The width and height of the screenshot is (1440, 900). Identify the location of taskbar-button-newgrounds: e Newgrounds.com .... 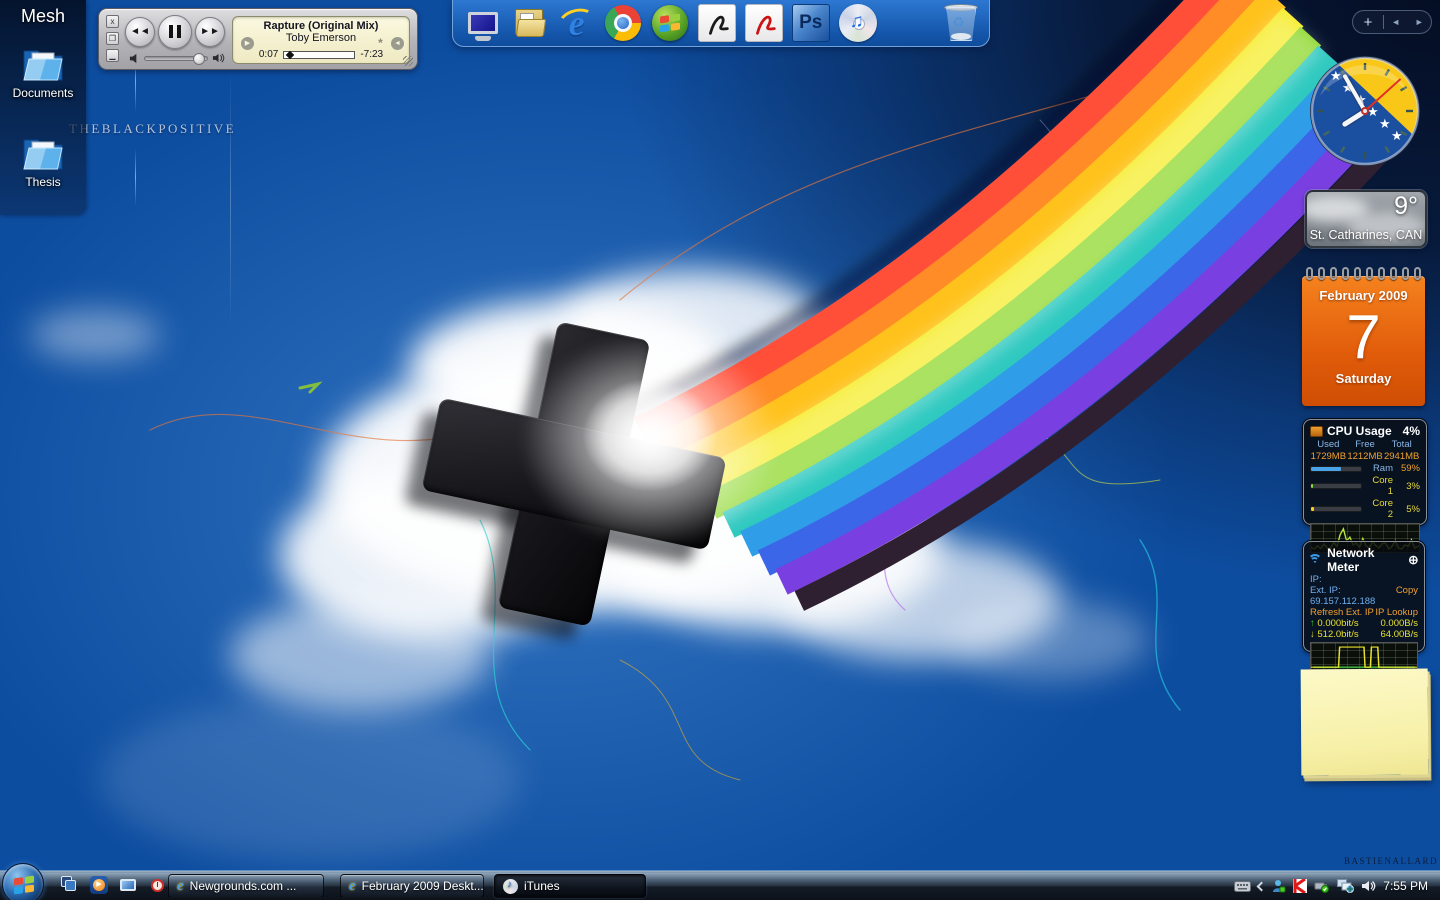
(246, 886).